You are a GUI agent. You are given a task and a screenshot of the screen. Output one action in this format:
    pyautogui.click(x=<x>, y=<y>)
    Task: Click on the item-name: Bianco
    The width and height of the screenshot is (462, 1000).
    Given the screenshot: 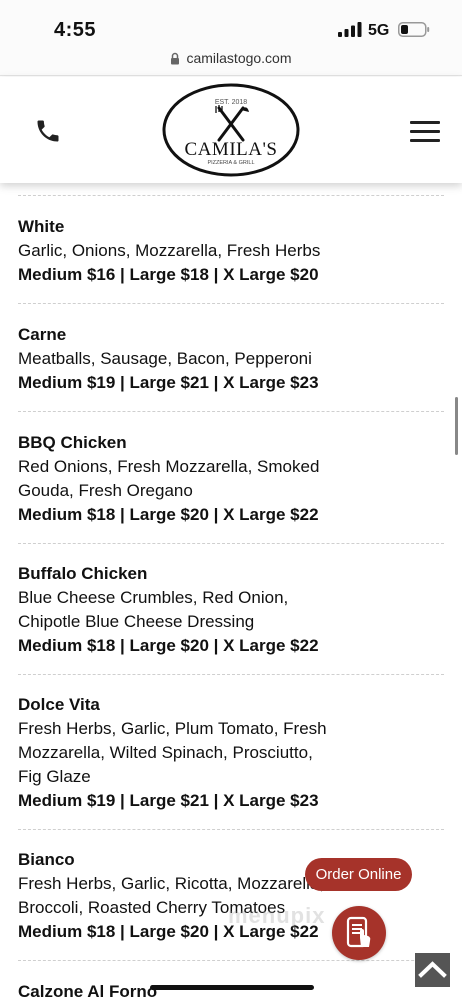 What is the action you would take?
    pyautogui.click(x=46, y=859)
    